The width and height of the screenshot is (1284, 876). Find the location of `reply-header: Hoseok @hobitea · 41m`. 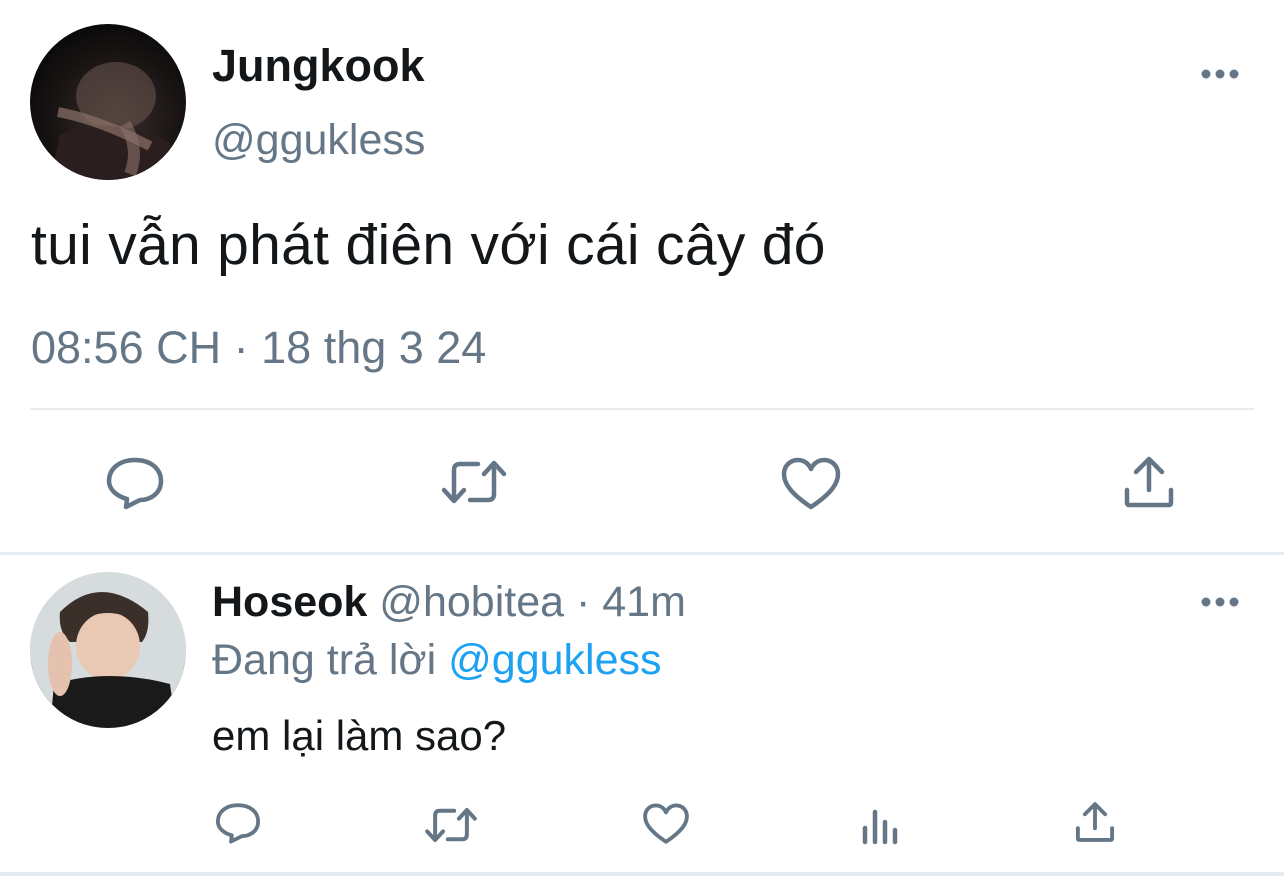

reply-header: Hoseok @hobitea · 41m is located at coordinates (449, 602).